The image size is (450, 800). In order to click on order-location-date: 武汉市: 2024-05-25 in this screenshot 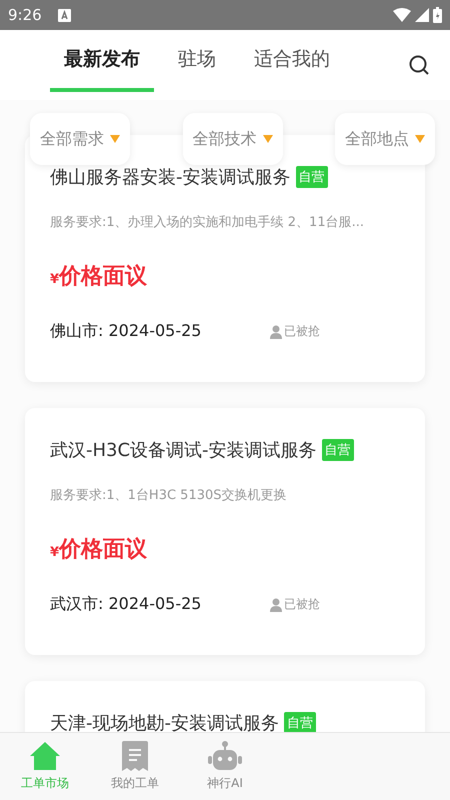, I will do `click(126, 604)`.